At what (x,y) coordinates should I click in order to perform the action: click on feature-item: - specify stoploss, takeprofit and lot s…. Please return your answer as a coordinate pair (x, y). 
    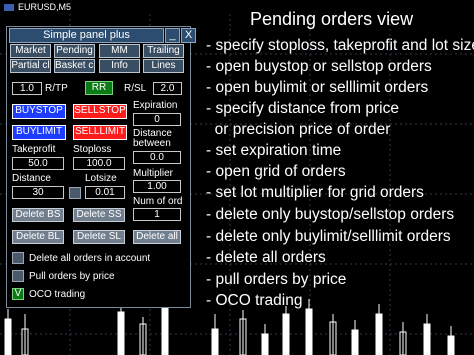
    Looking at the image, I should click on (340, 45).